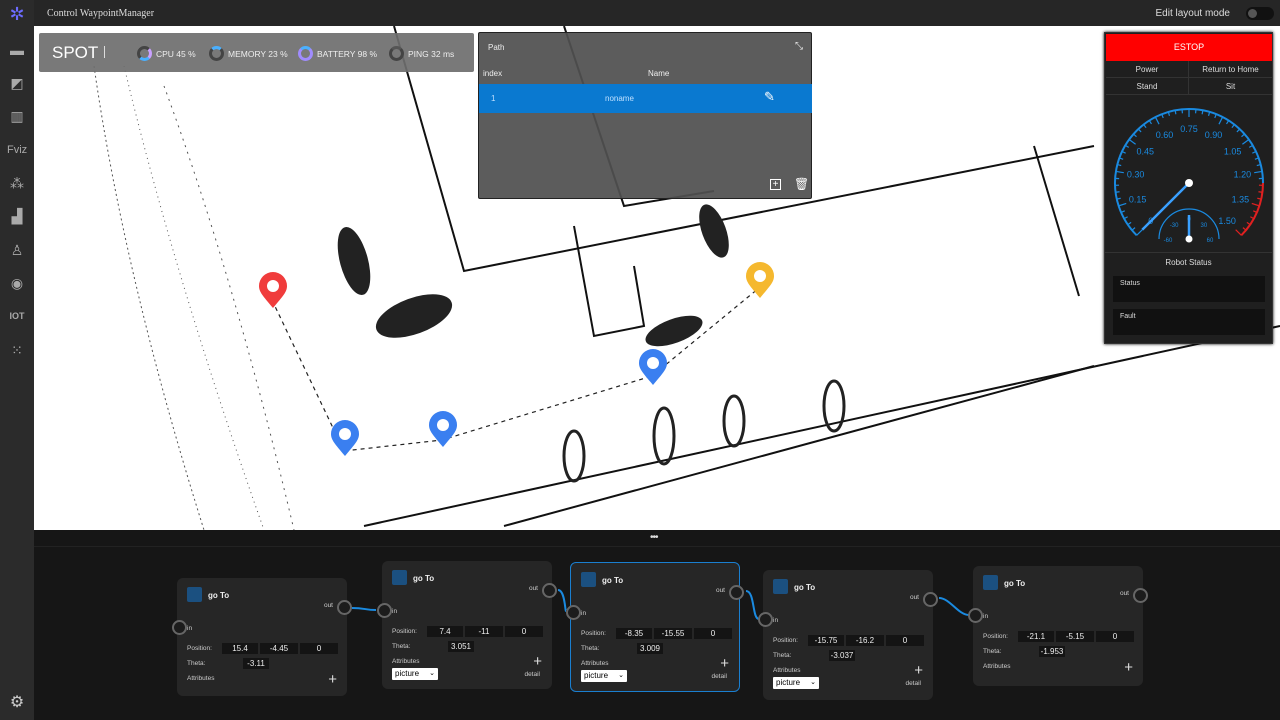  I want to click on theta-input: -3.11, so click(256, 663).